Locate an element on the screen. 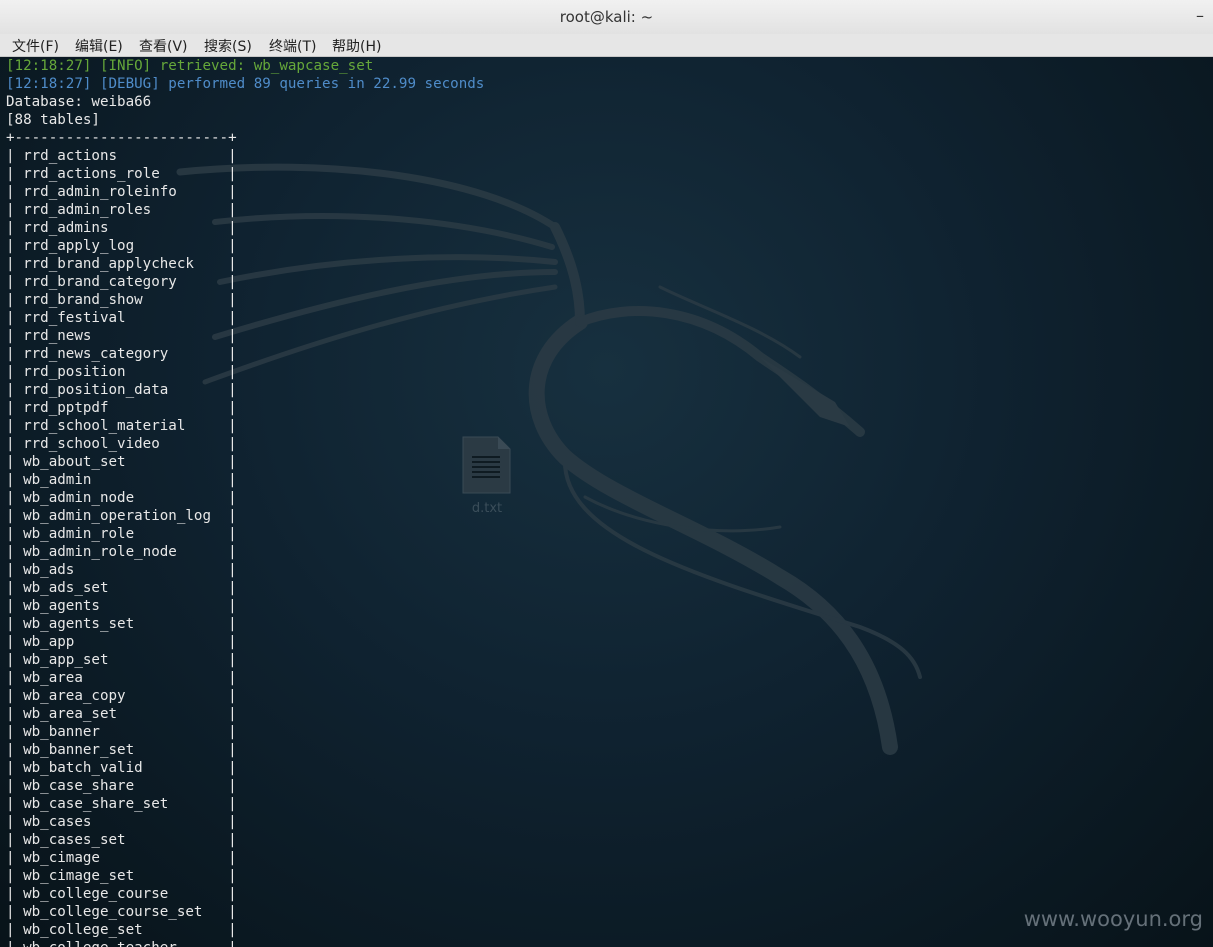  table-row: | wb_banner_set | is located at coordinates (121, 750).